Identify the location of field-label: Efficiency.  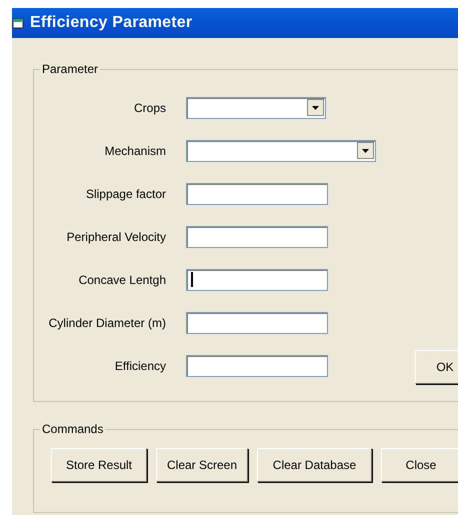
(140, 365).